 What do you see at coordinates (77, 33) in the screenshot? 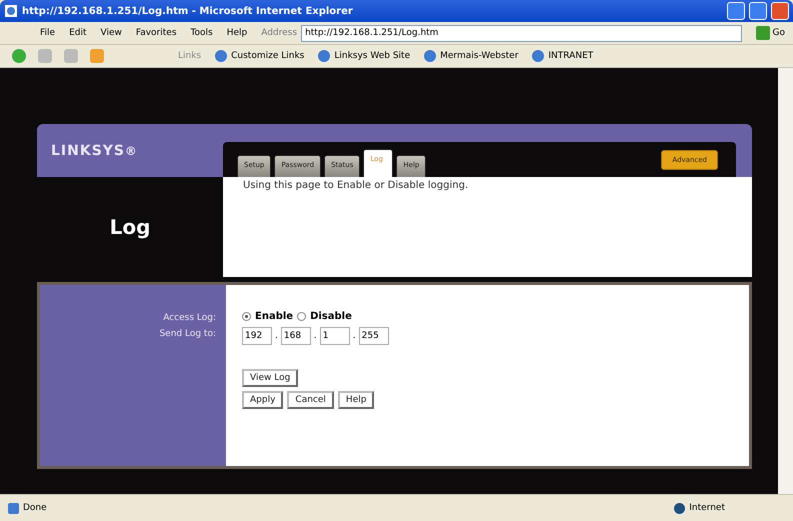
I see `menu-item: Edit` at bounding box center [77, 33].